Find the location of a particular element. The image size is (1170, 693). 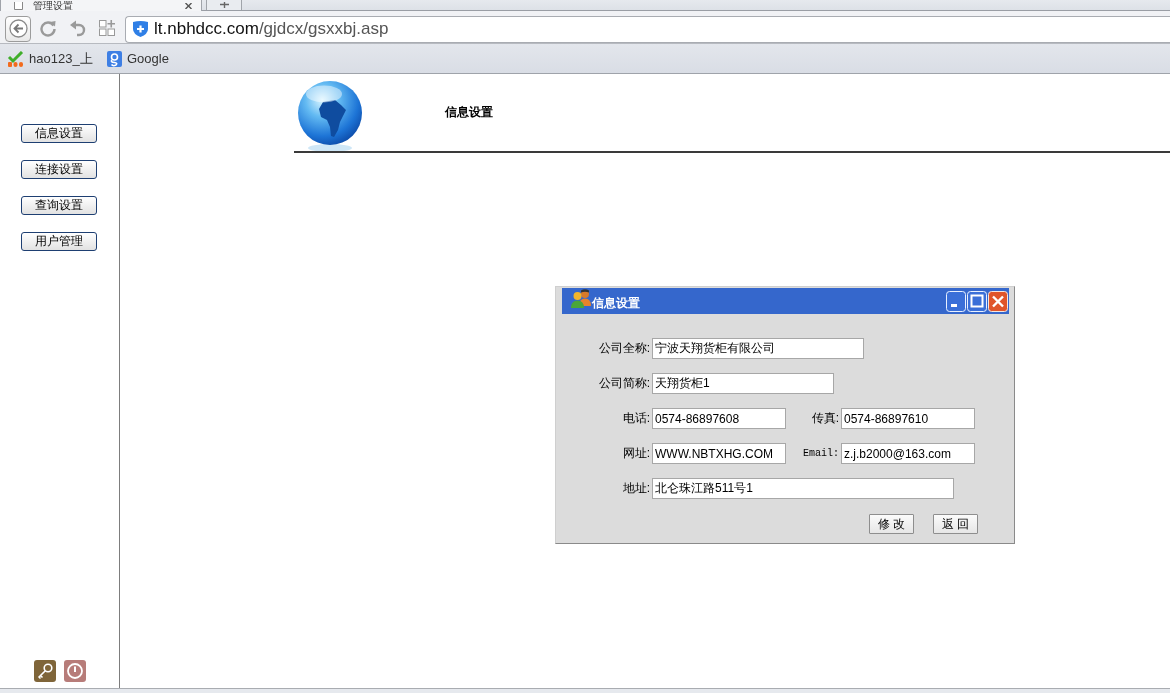

key-icon is located at coordinates (45, 671).